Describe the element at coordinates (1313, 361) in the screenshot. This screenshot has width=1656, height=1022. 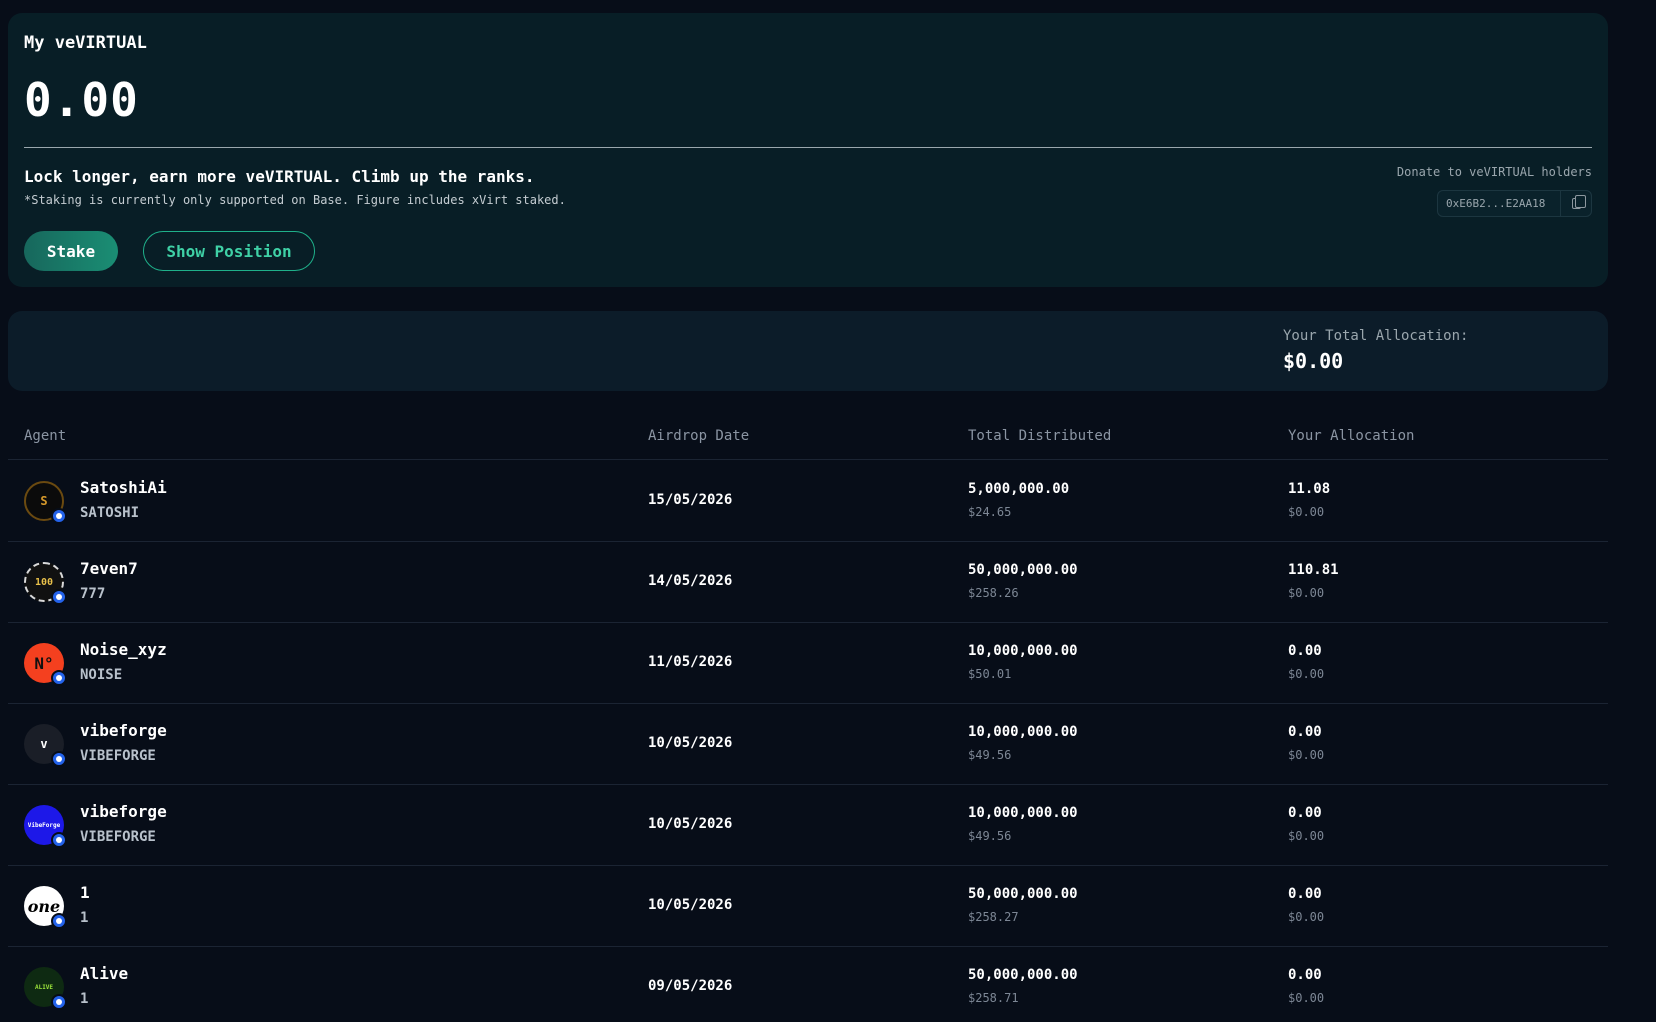
I see `total-allocation-value: $0.00` at that location.